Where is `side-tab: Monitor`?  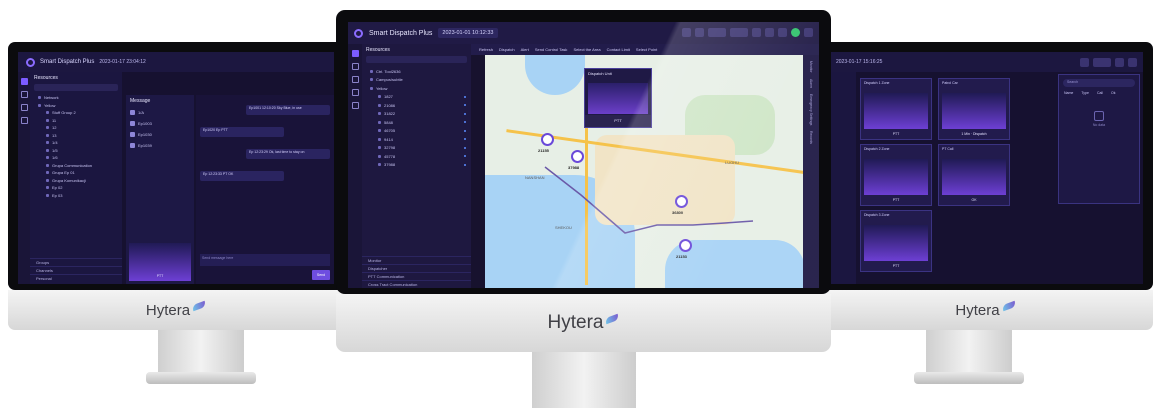
side-tab: Monitor is located at coordinates (811, 67).